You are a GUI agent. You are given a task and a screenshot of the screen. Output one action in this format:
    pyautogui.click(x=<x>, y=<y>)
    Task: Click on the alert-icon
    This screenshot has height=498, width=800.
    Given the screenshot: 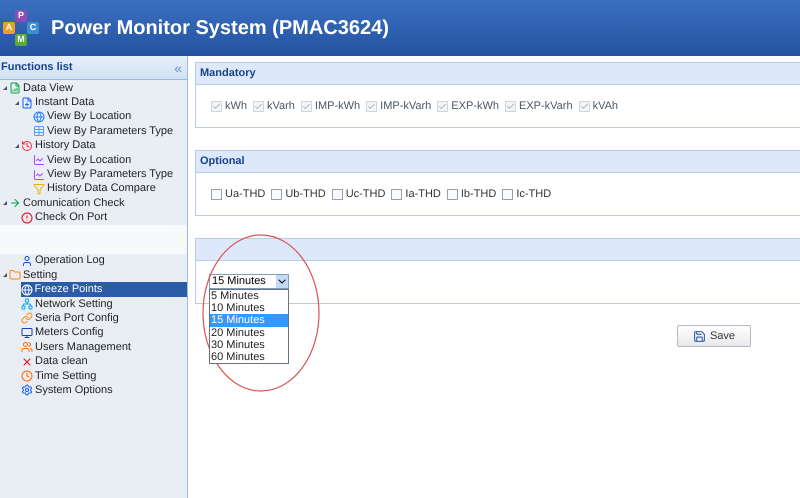 What is the action you would take?
    pyautogui.click(x=27, y=218)
    